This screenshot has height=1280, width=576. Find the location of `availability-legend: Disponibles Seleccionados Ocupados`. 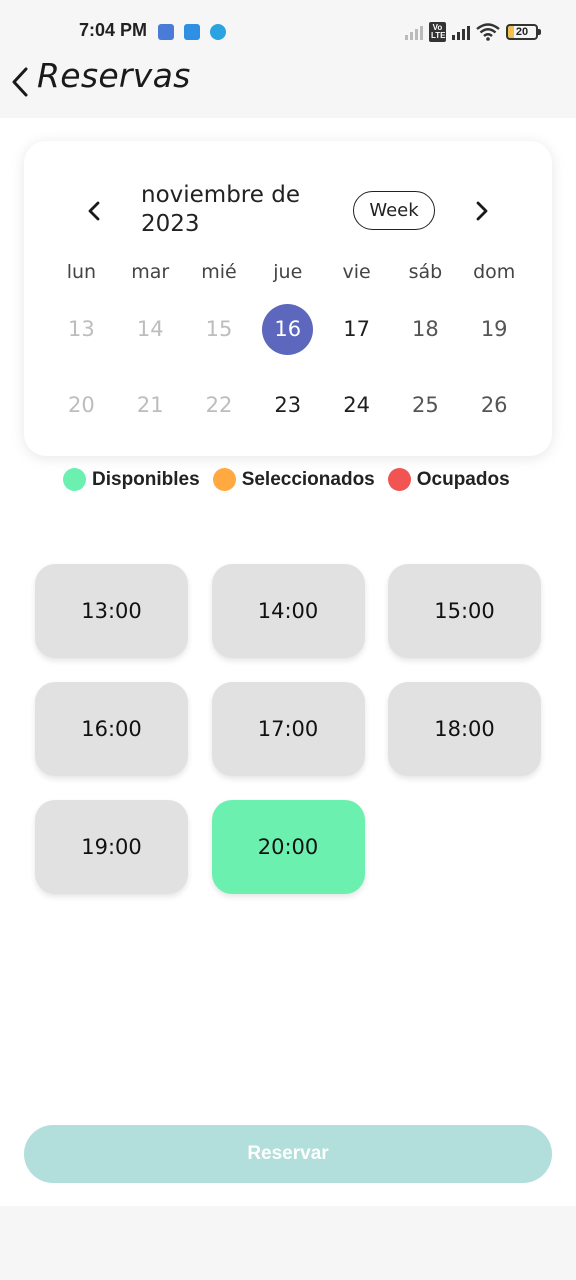

availability-legend: Disponibles Seleccionados Ocupados is located at coordinates (293, 479).